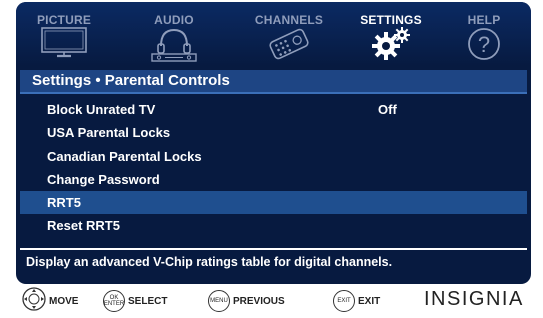 This screenshot has height=318, width=543. I want to click on tab-help: HELP ?, so click(484, 34).